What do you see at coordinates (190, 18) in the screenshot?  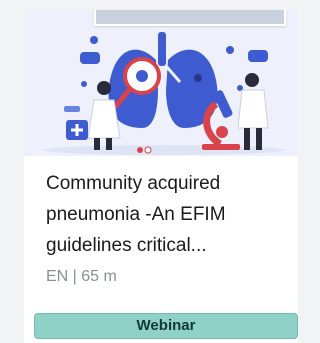 I see `background-card-edge` at bounding box center [190, 18].